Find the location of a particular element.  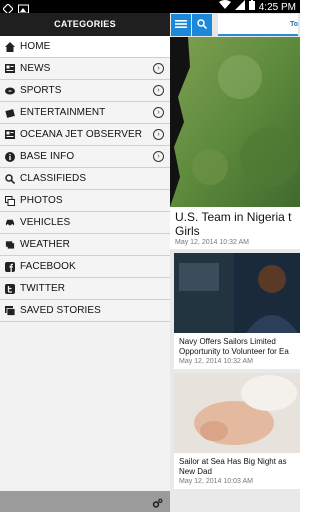

menu-item-label: HOME is located at coordinates (35, 46).